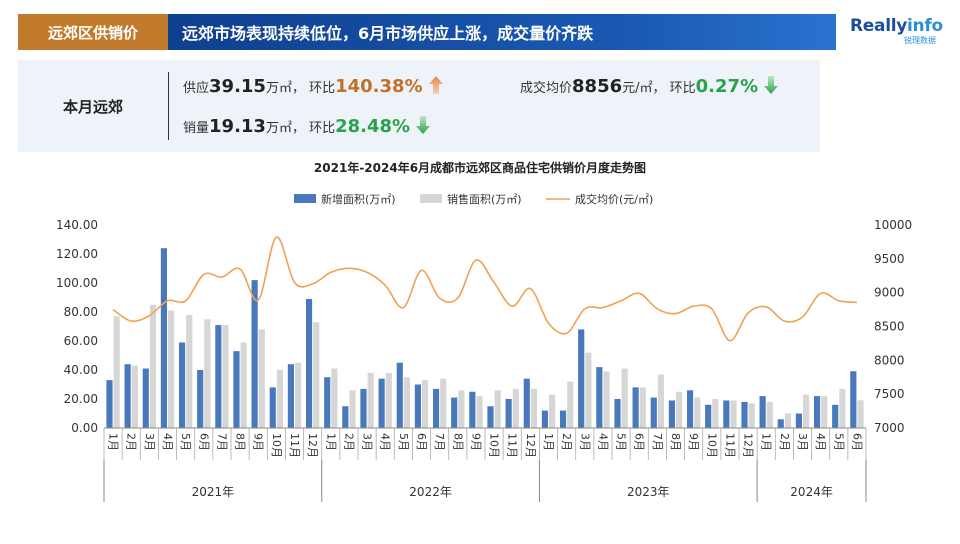  Describe the element at coordinates (727, 86) in the screenshot. I see `price-change: 0.27%` at that location.